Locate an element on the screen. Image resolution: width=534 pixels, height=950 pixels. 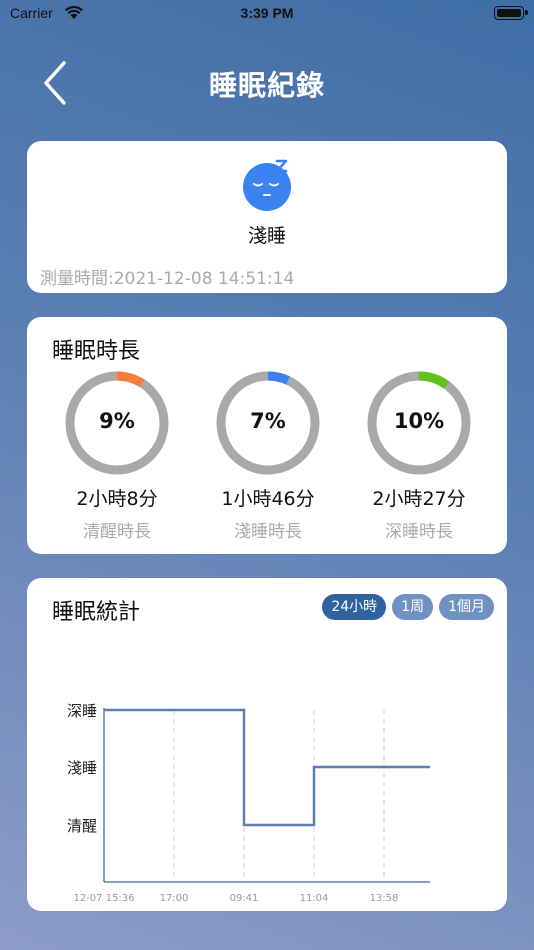
duration-title: 睡眠時長 is located at coordinates (96, 351).